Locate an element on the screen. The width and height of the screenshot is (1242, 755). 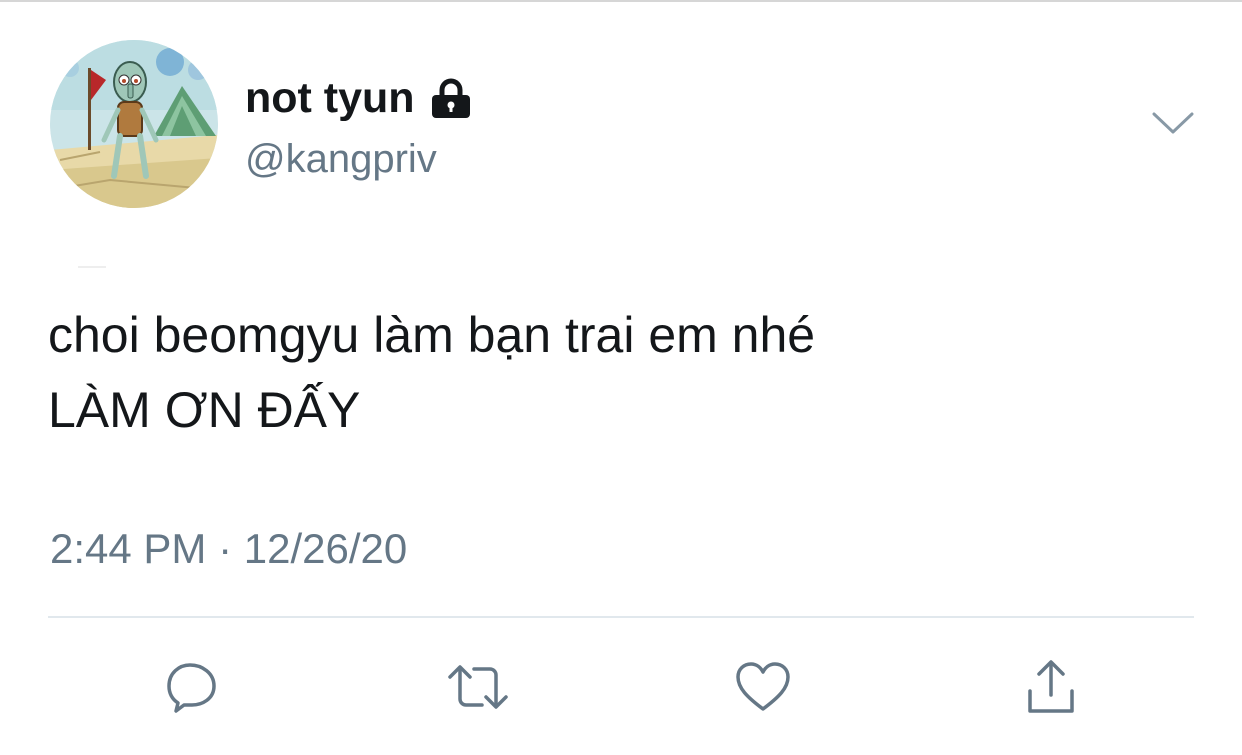
share-upload-icon is located at coordinates (1051, 686).